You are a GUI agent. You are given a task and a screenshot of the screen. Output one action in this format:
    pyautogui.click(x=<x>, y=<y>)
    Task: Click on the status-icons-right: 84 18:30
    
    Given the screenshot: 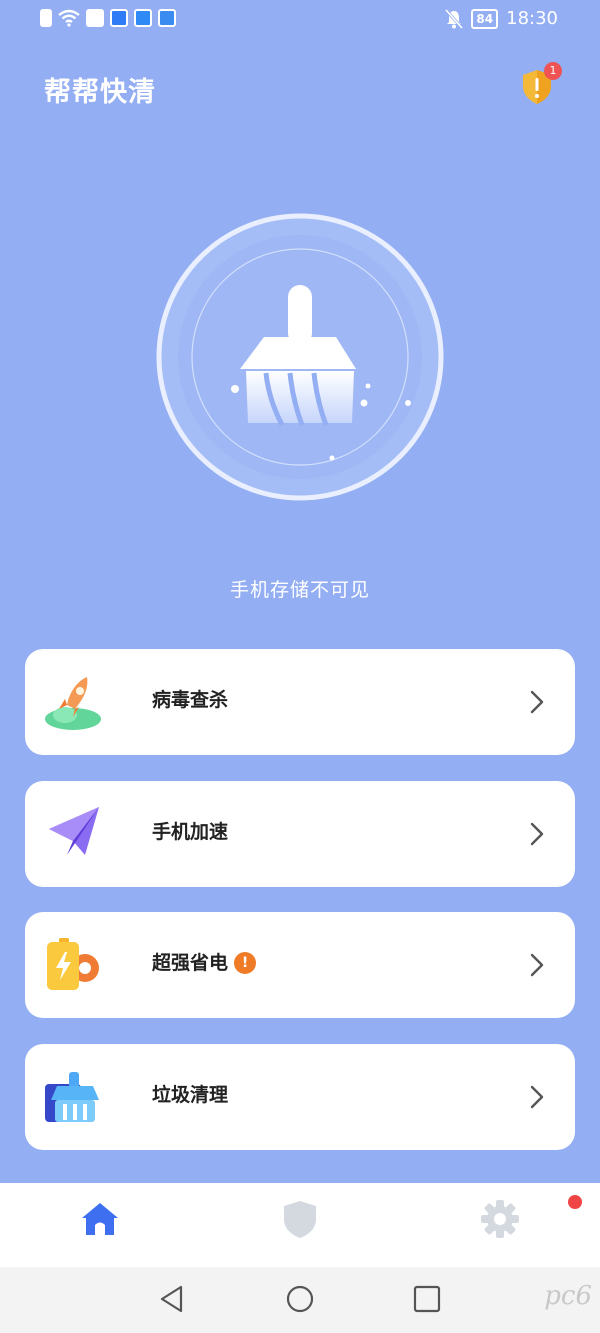 What is the action you would take?
    pyautogui.click(x=501, y=18)
    